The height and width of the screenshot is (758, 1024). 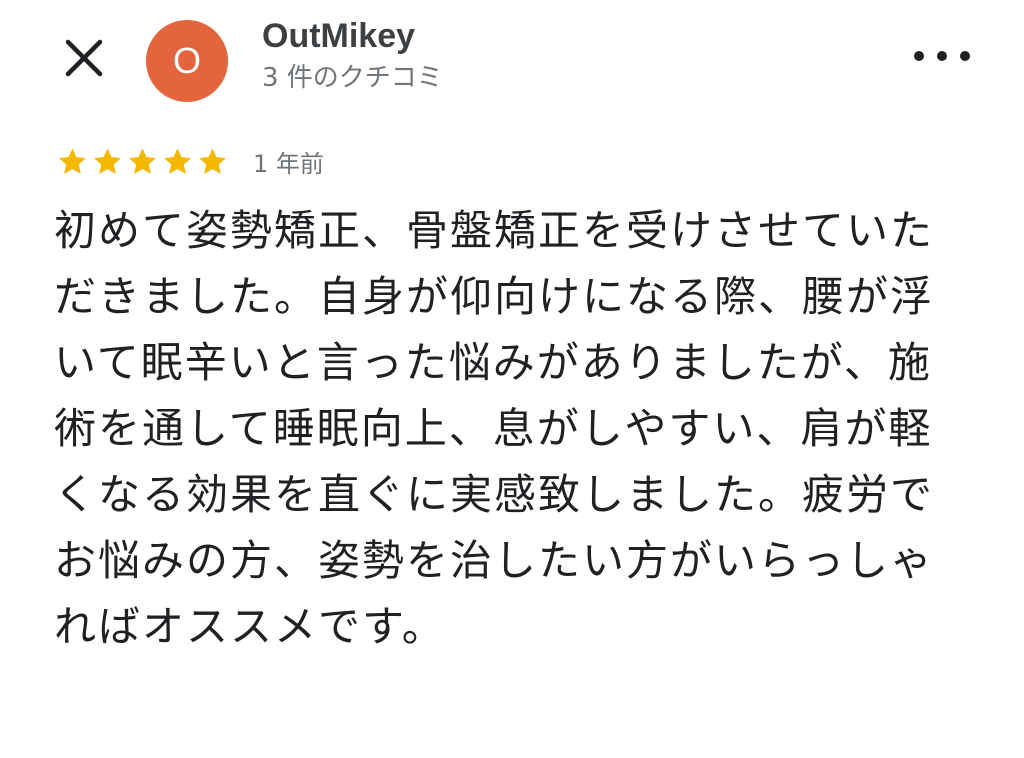 I want to click on avatar-initial: O, so click(x=186, y=60).